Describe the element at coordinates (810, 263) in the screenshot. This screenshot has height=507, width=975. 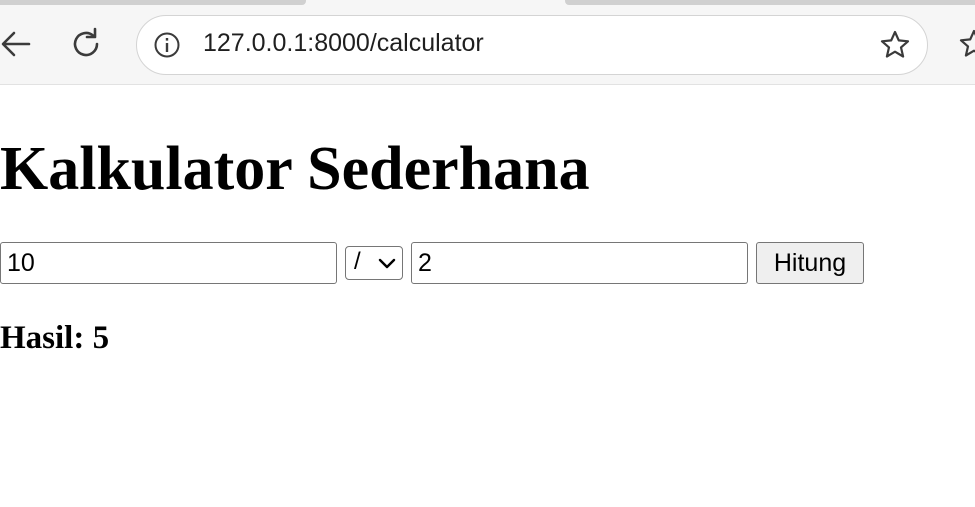
I see `calculate-button: Hitung` at that location.